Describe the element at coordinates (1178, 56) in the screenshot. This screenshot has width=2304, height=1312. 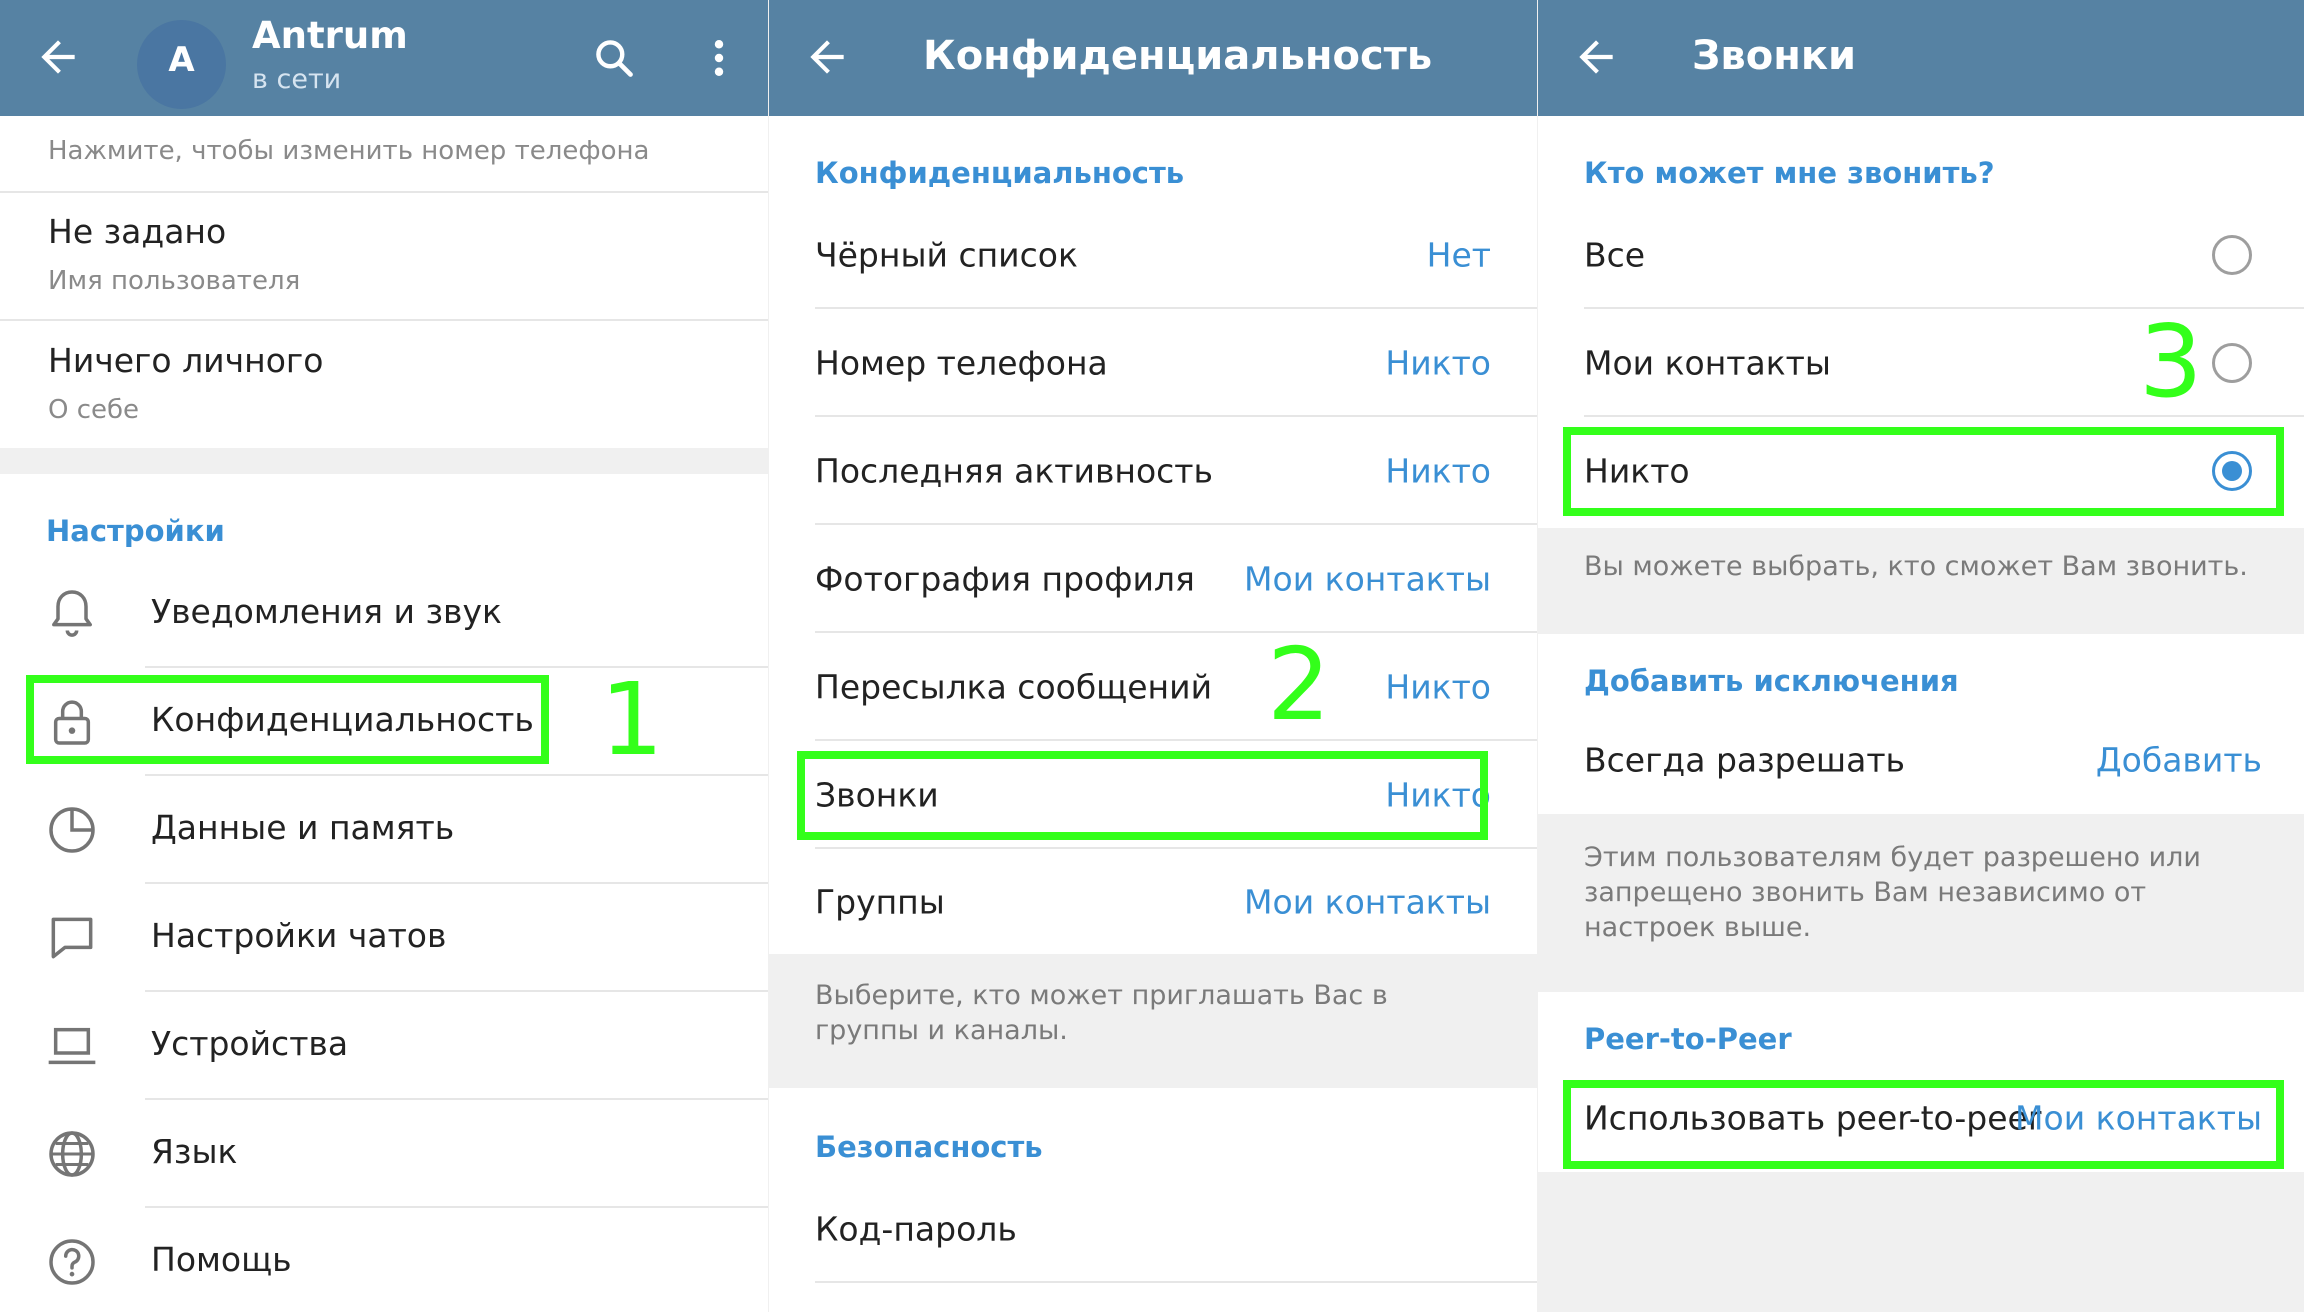
I see `page-title: Конфиденциальность` at that location.